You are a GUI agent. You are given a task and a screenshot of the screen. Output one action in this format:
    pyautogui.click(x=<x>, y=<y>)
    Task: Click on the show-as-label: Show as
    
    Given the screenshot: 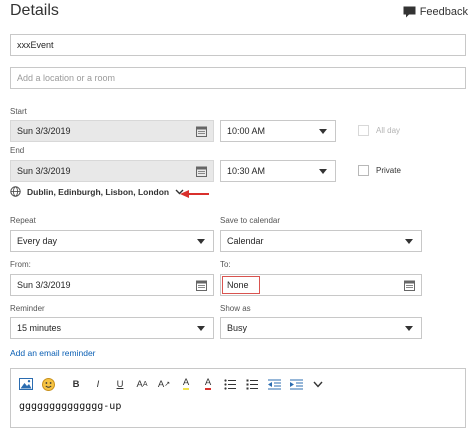 What is the action you would take?
    pyautogui.click(x=235, y=308)
    